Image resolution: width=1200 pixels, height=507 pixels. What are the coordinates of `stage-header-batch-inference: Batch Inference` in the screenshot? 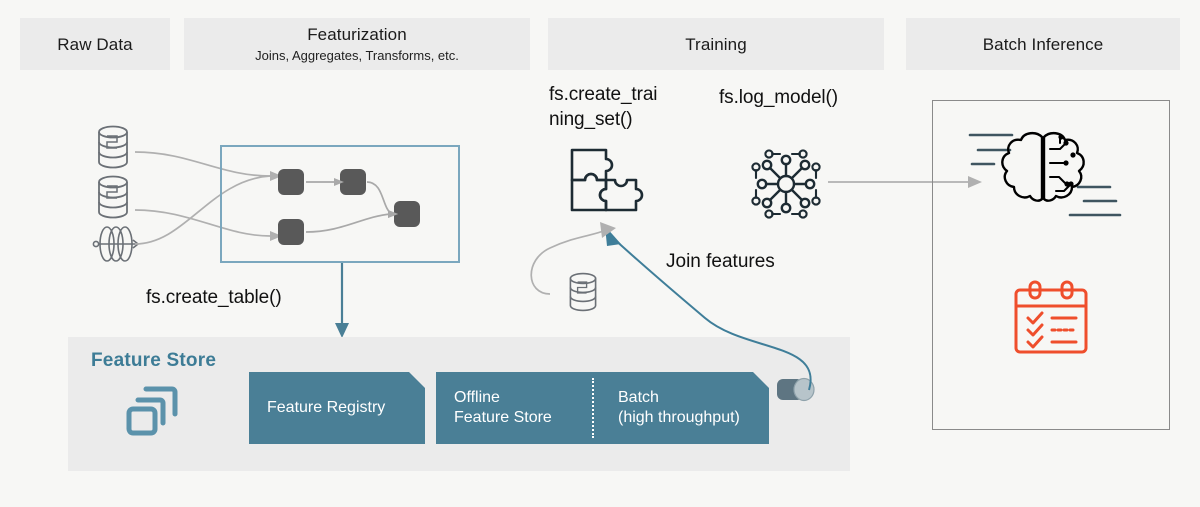 It's located at (1043, 44).